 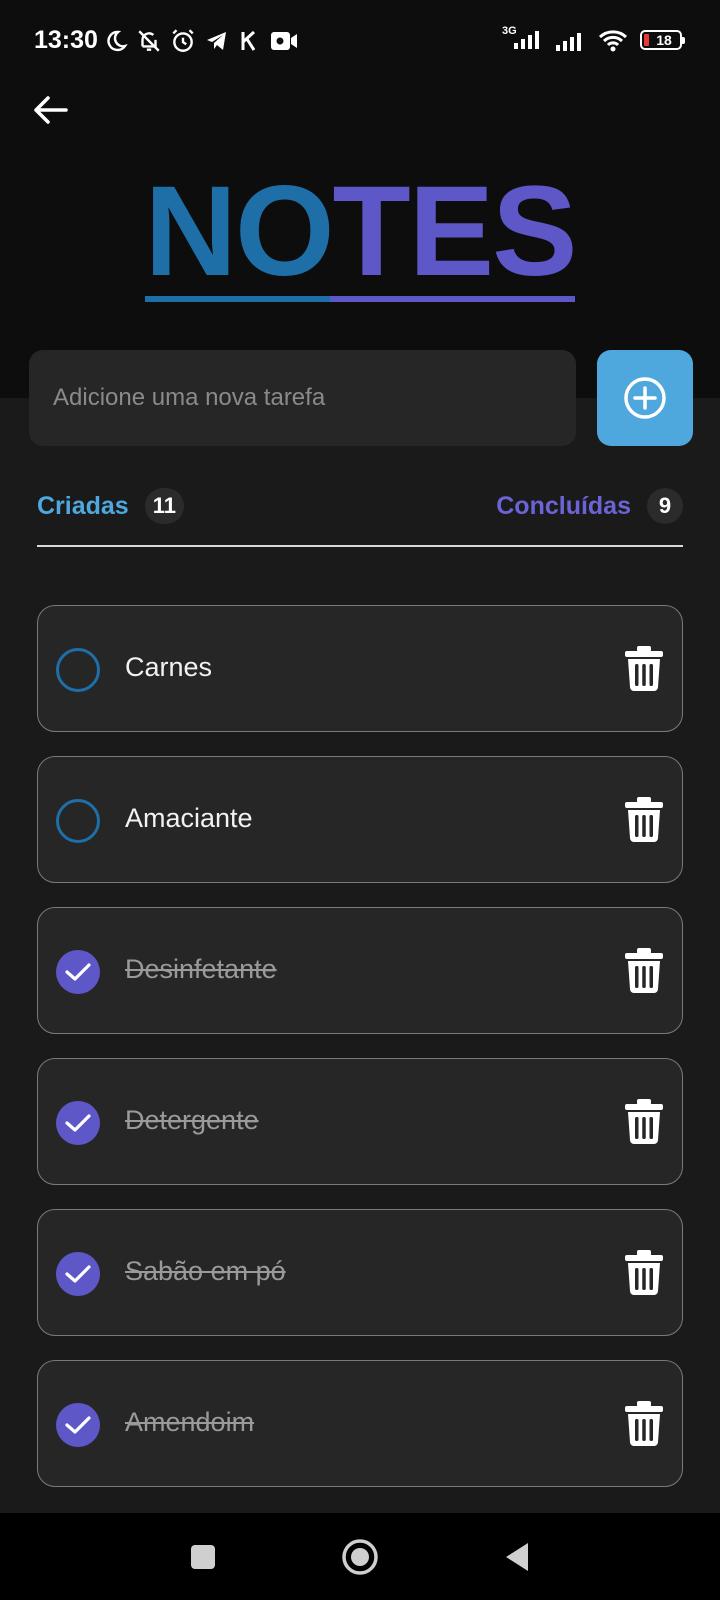 What do you see at coordinates (360, 1121) in the screenshot?
I see `task-item: Detergente` at bounding box center [360, 1121].